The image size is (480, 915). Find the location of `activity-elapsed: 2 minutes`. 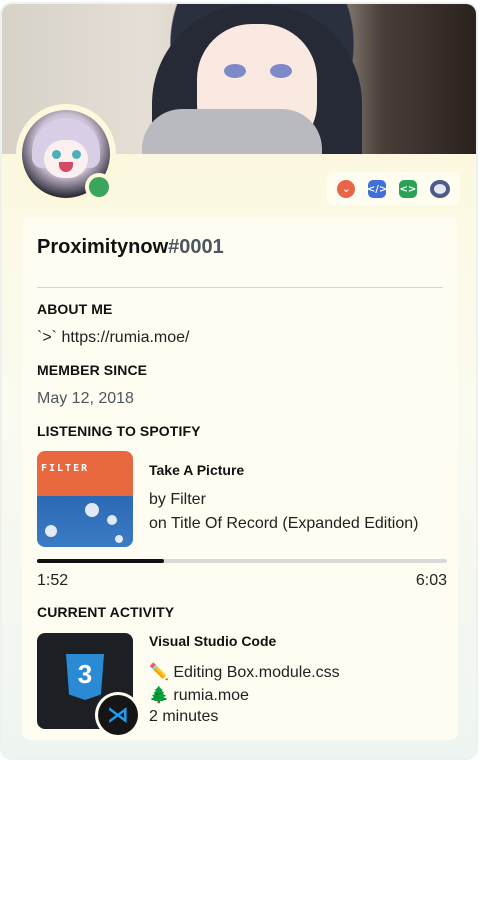

activity-elapsed: 2 minutes is located at coordinates (184, 716).